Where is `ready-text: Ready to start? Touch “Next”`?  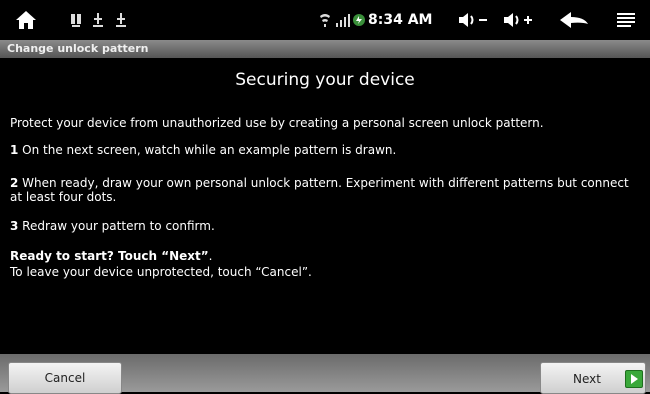 ready-text: Ready to start? Touch “Next” is located at coordinates (109, 256).